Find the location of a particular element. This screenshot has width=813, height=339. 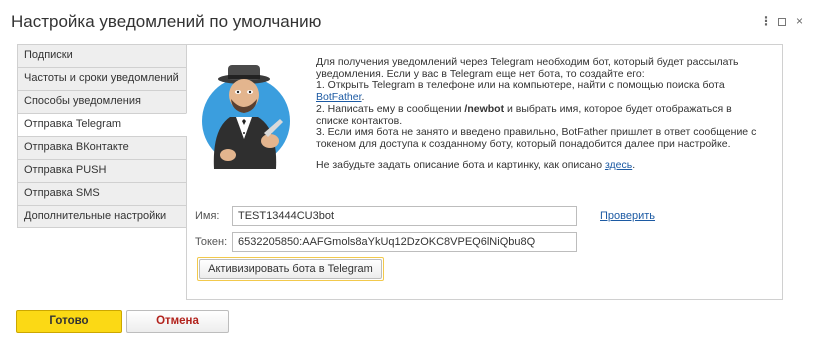

description-link: здесь is located at coordinates (618, 165).